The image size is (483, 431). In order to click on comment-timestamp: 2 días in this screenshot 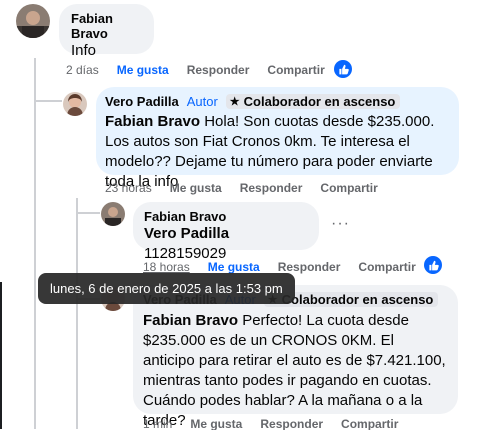, I will do `click(82, 70)`.